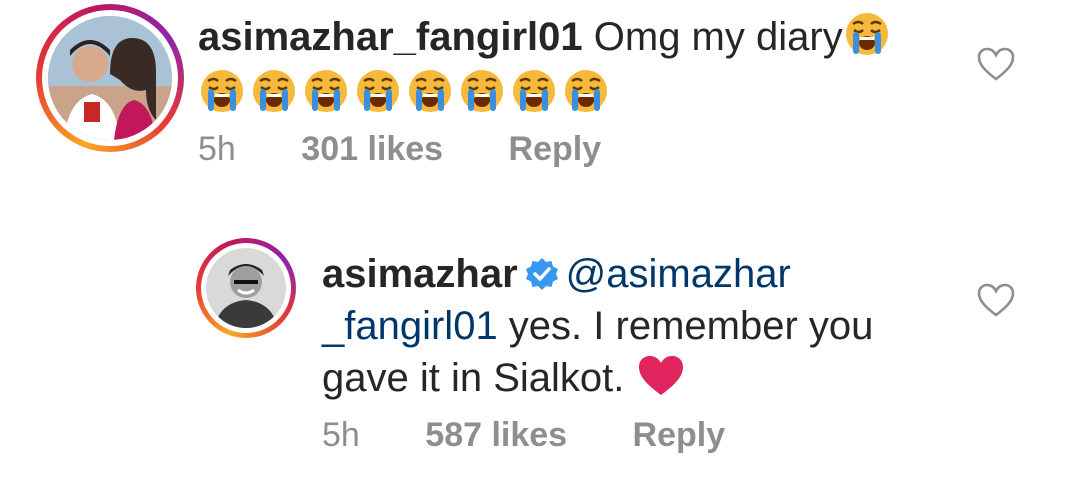 This screenshot has width=1080, height=480. What do you see at coordinates (496, 435) in the screenshot?
I see `likes-count: 587 likes` at bounding box center [496, 435].